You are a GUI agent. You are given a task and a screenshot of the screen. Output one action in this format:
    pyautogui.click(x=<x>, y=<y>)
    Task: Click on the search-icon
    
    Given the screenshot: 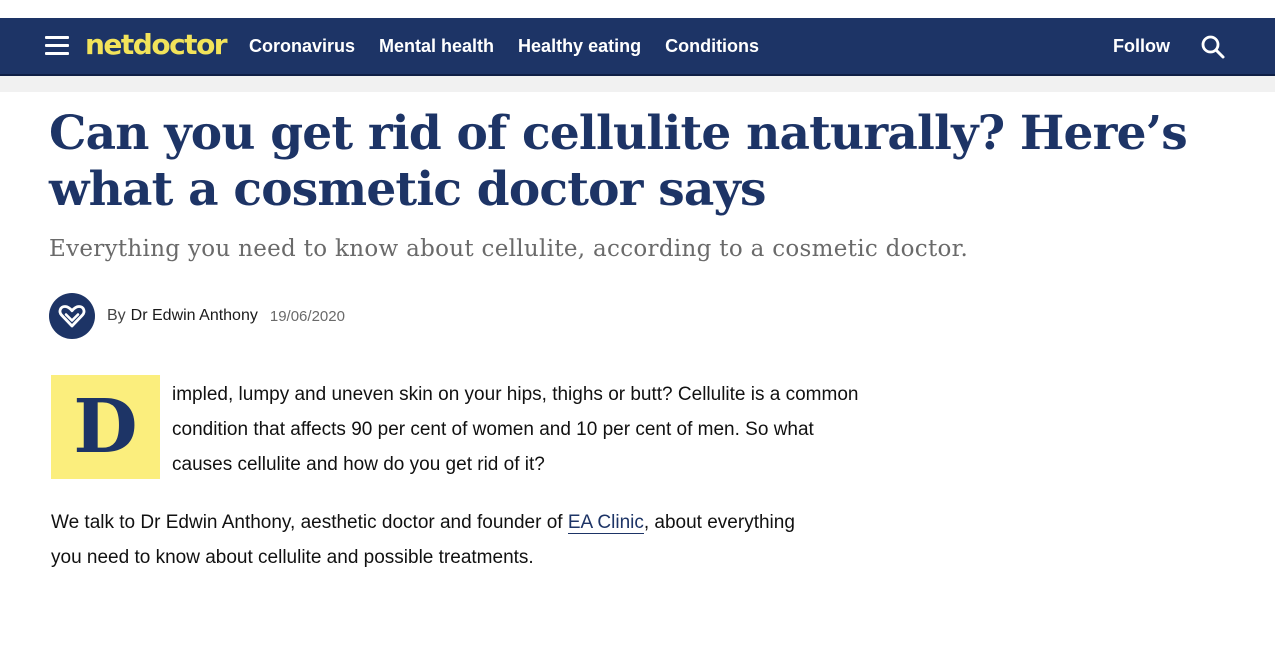 What is the action you would take?
    pyautogui.click(x=1213, y=47)
    